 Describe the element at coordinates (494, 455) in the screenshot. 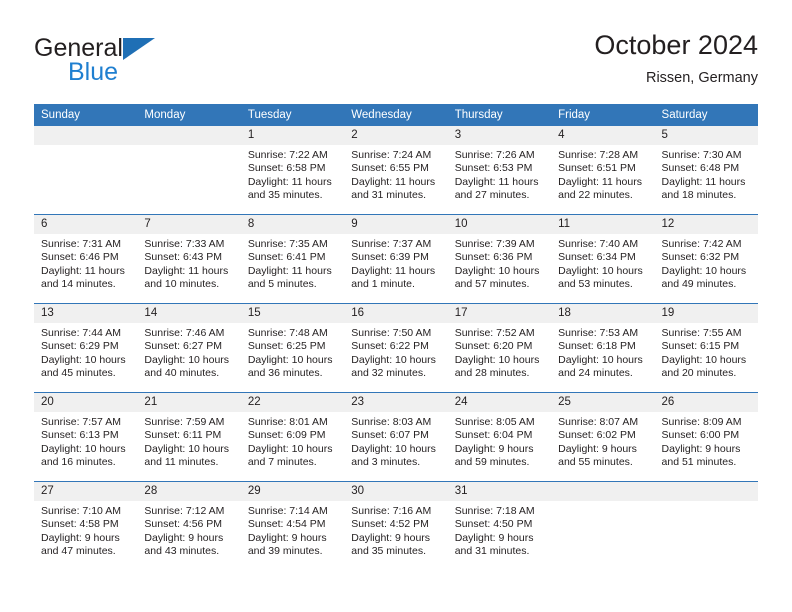

I see `daylight-text: Daylight: 9 hours and 59 minutes.` at that location.